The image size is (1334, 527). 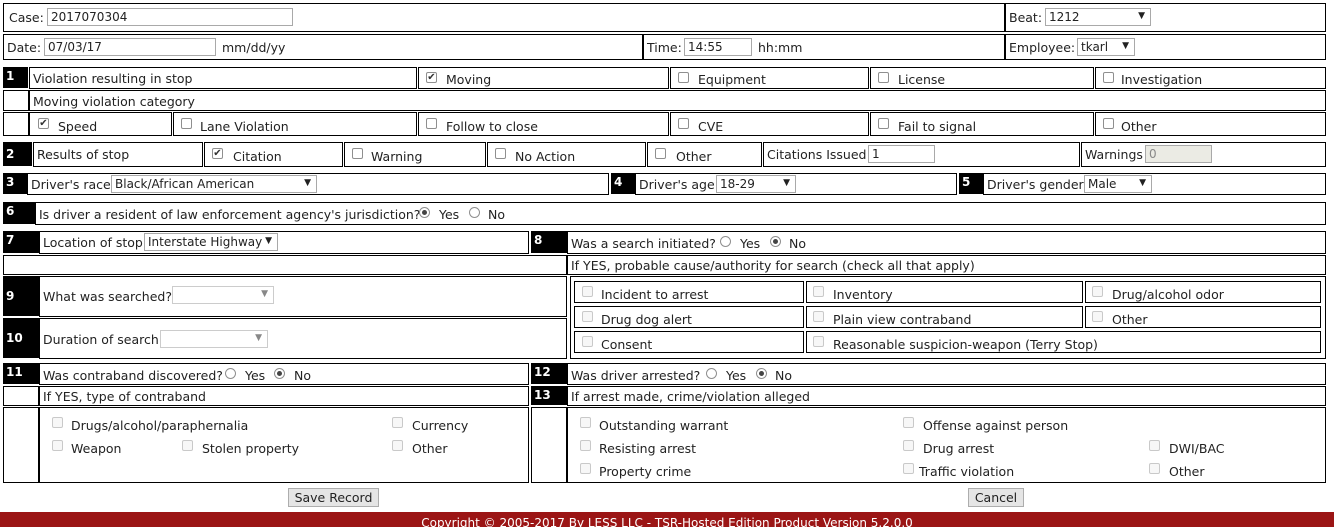 I want to click on category-follow-to-close: Follow to close, so click(x=543, y=124).